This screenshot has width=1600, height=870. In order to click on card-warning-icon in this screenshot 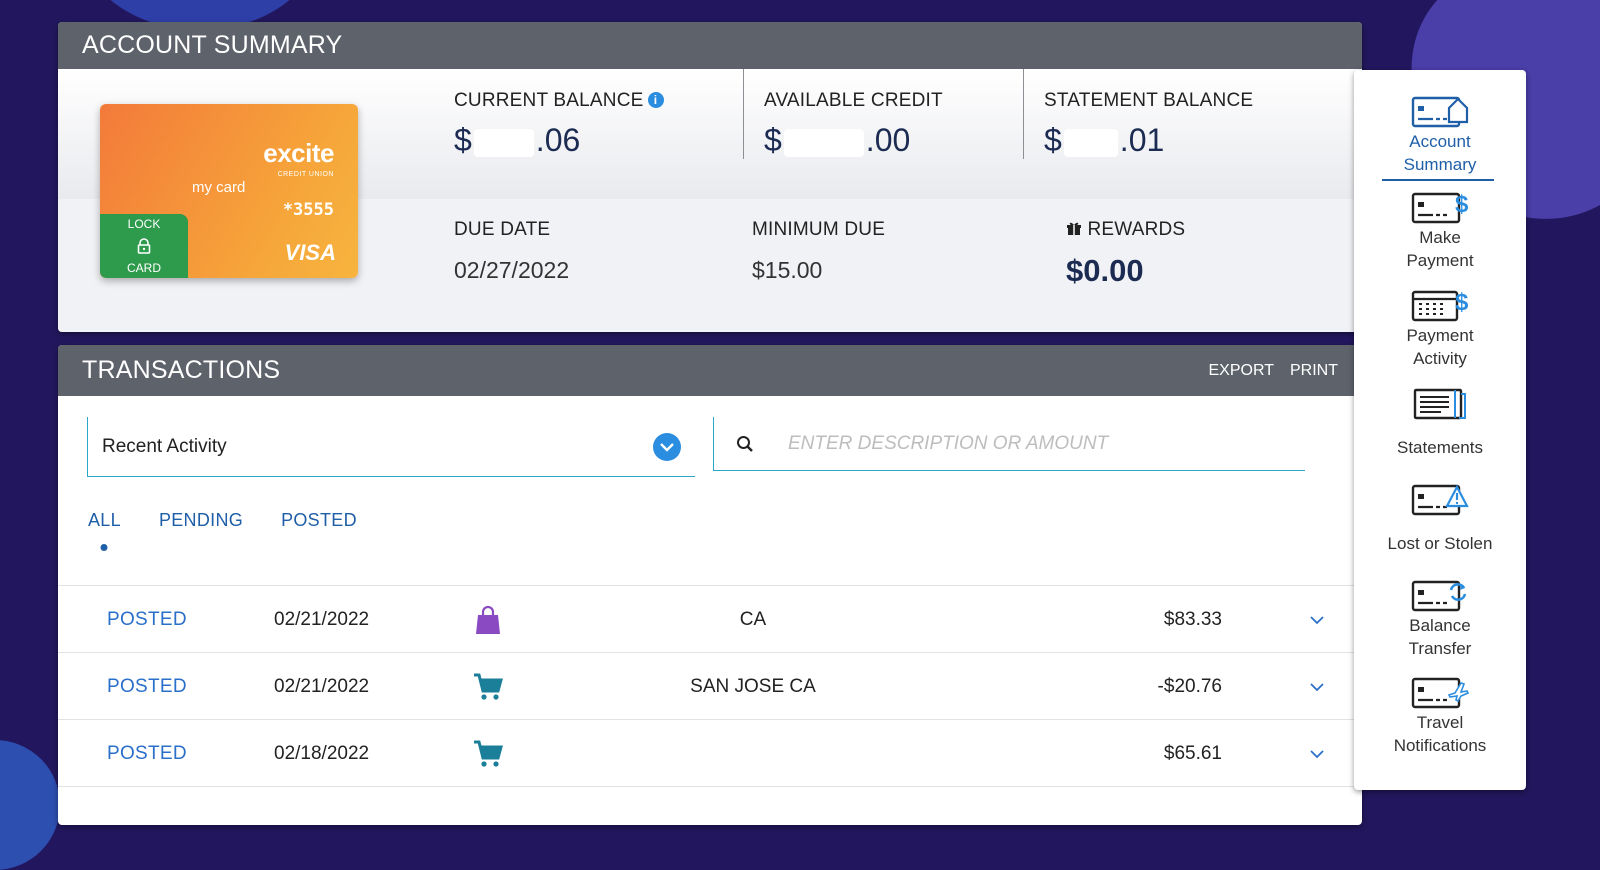, I will do `click(1440, 500)`.